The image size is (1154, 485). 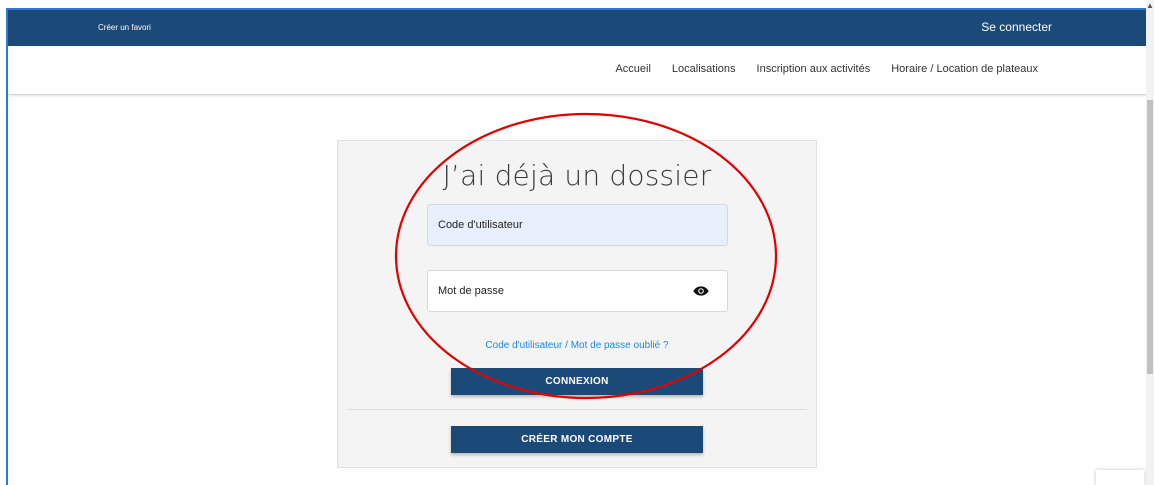 I want to click on vertical-scrollbar: ▲, so click(x=1150, y=242).